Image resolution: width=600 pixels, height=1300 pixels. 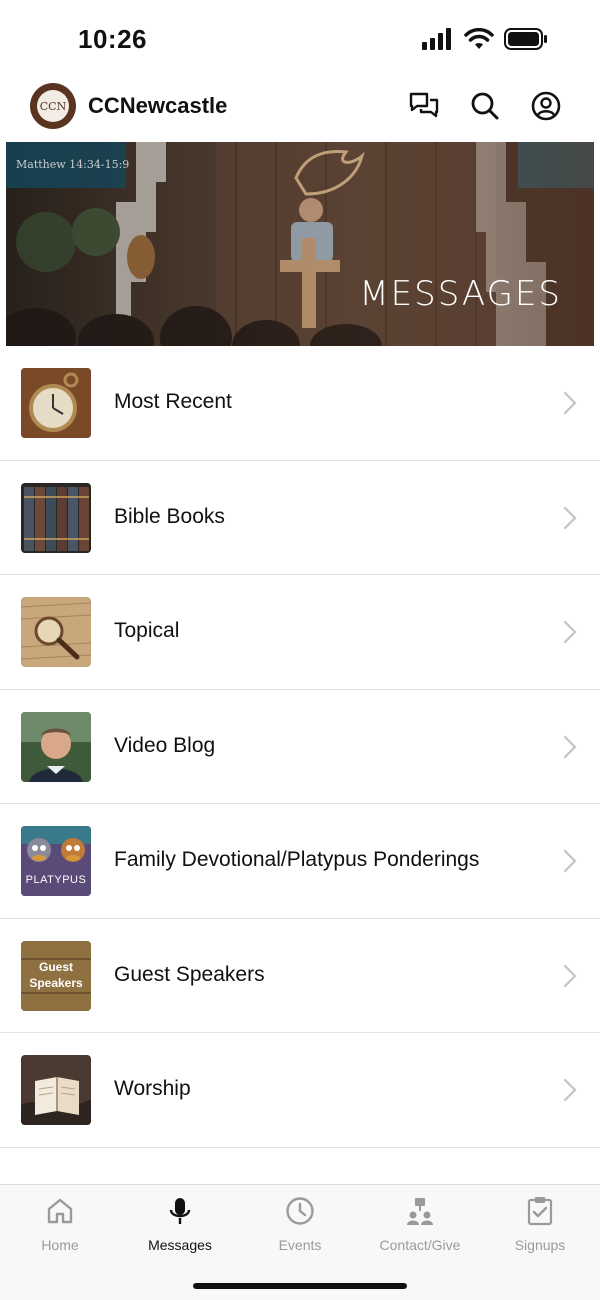 I want to click on clock-icon, so click(x=300, y=1211).